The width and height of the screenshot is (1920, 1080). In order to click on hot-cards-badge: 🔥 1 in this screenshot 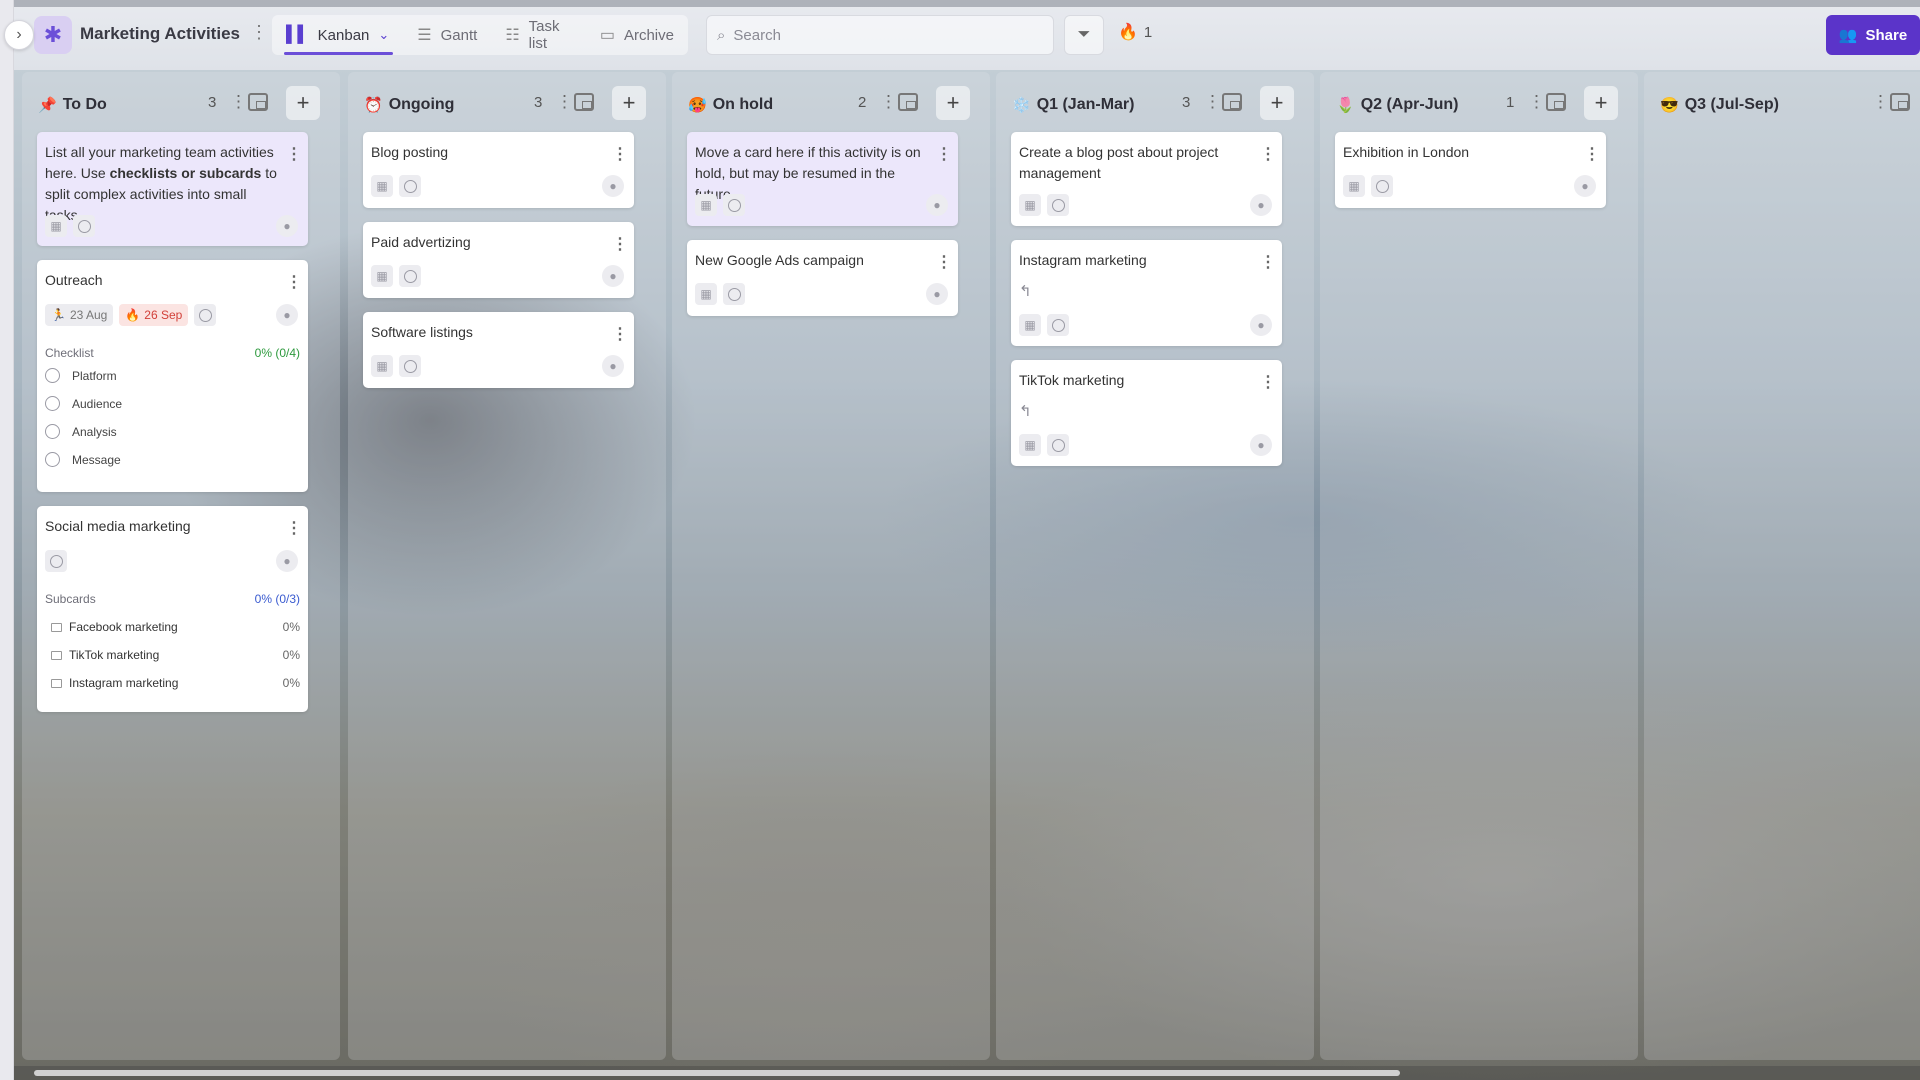, I will do `click(1135, 32)`.